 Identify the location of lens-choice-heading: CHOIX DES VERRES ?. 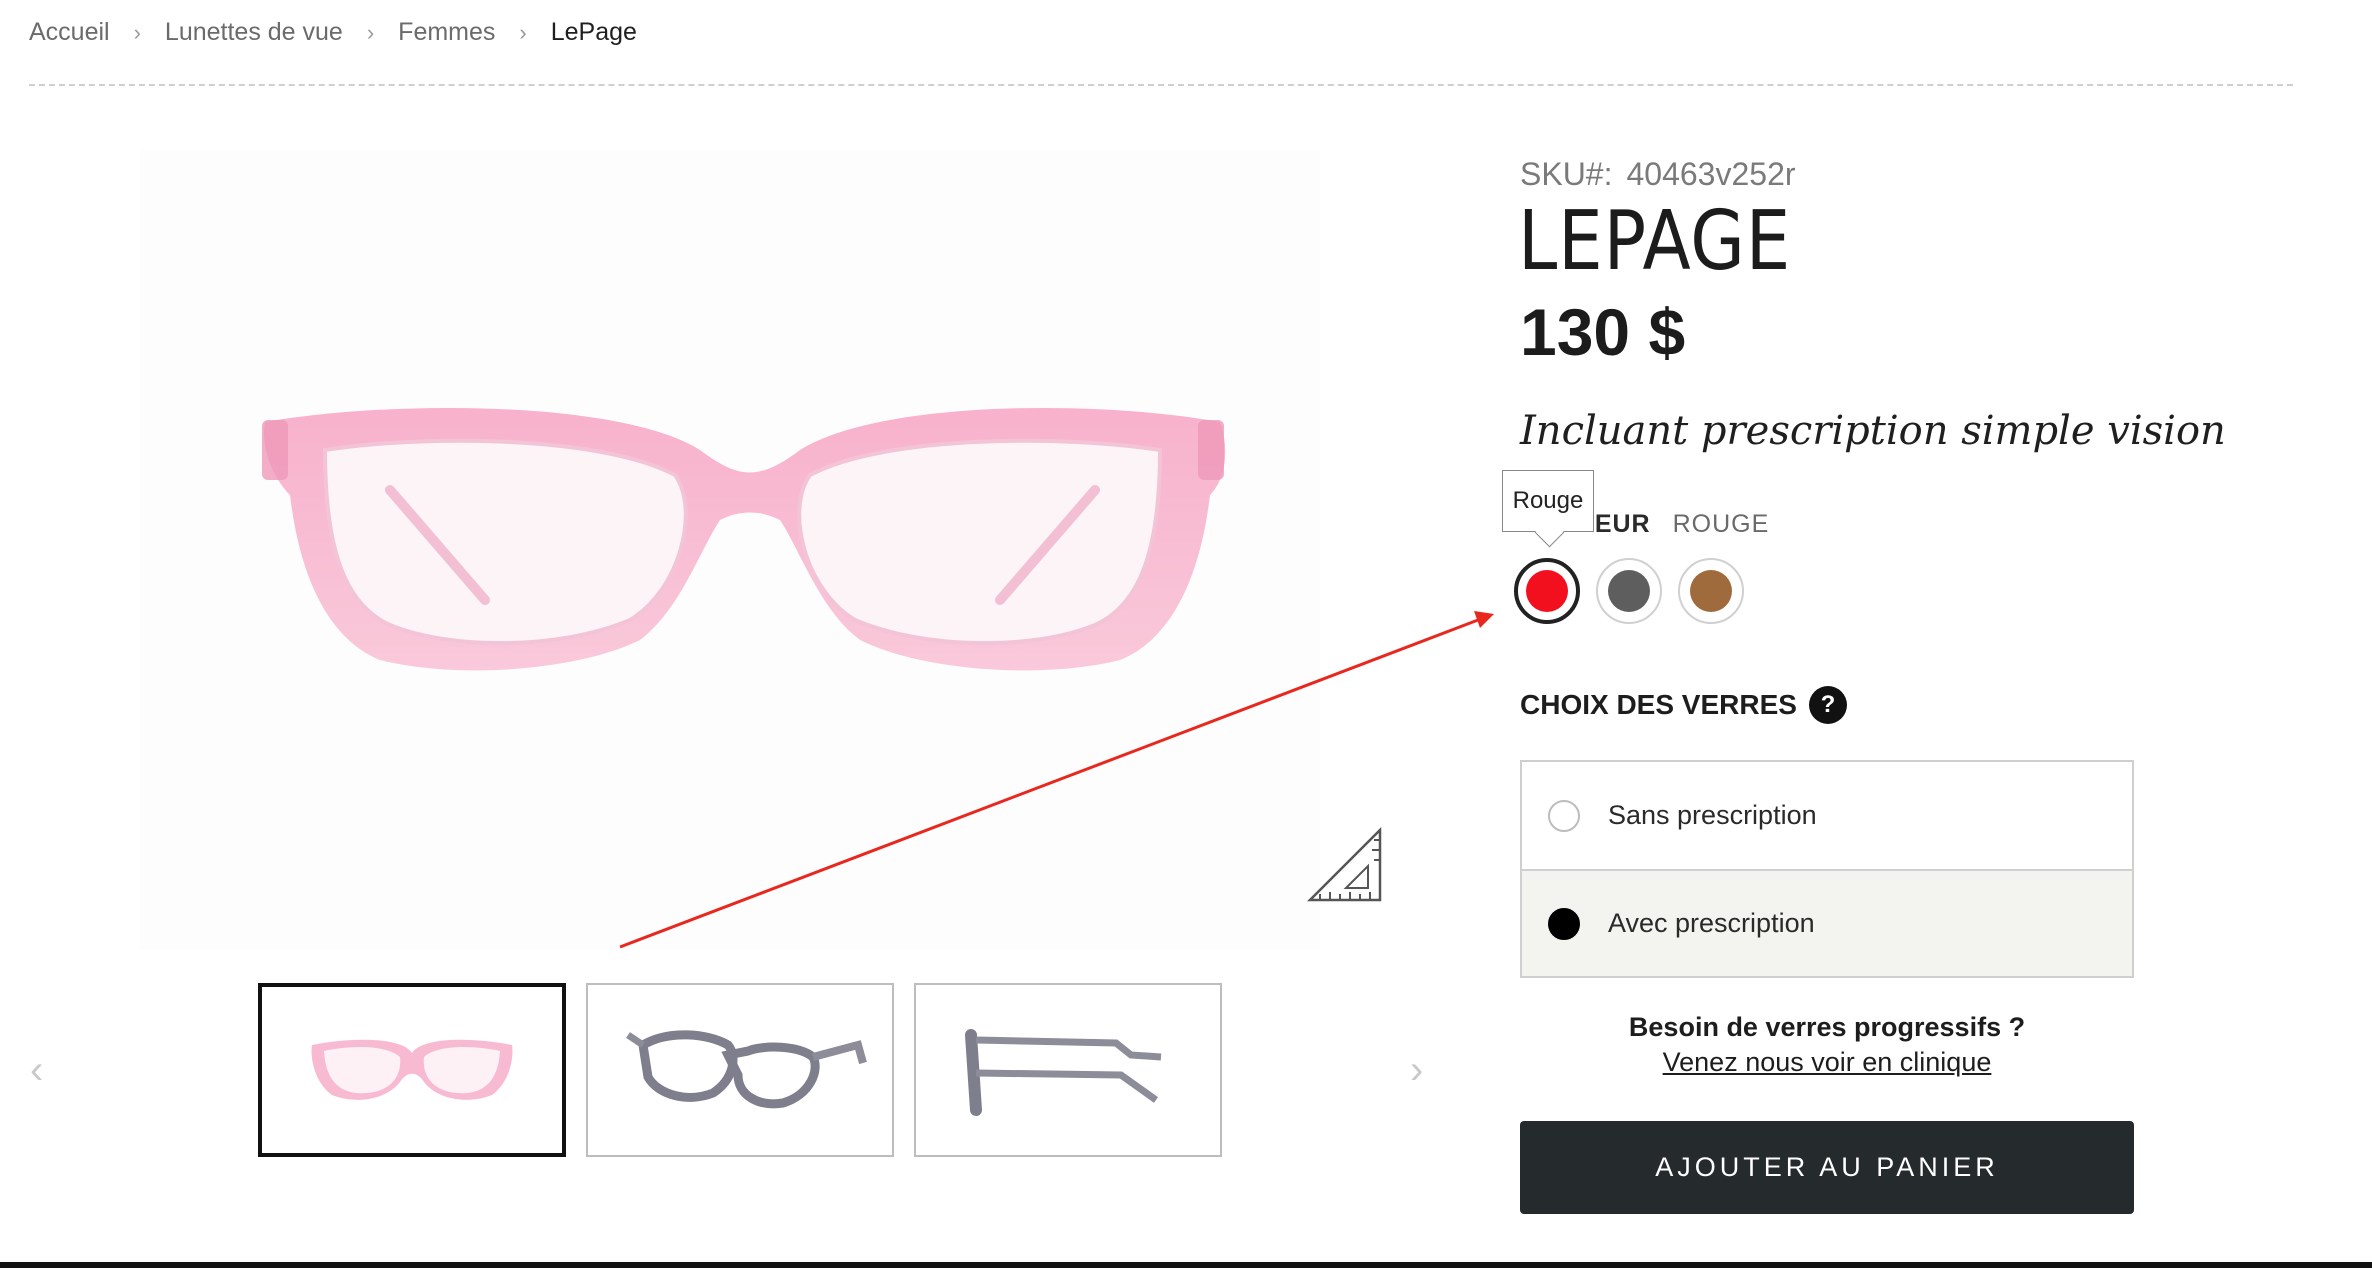
(1683, 705).